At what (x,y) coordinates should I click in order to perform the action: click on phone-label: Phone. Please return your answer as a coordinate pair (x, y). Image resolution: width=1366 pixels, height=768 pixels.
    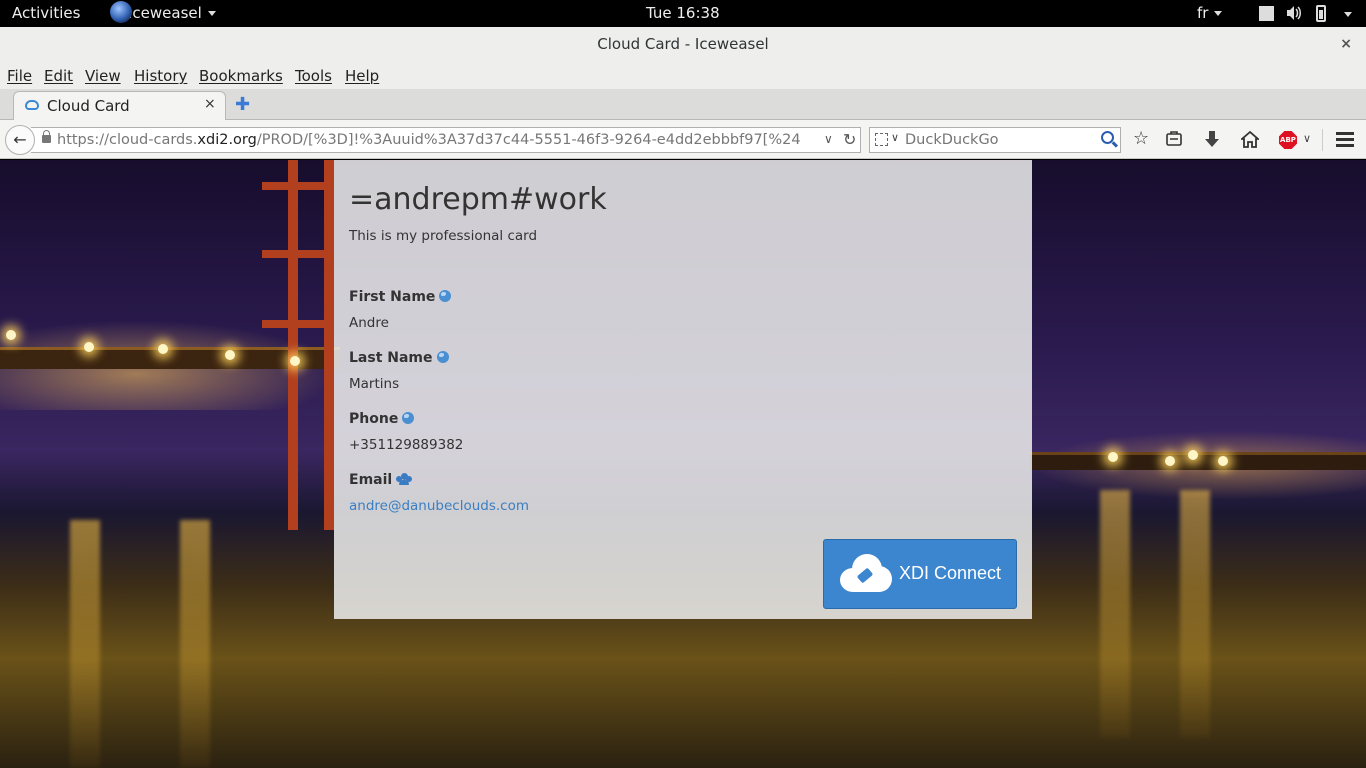
    Looking at the image, I should click on (382, 419).